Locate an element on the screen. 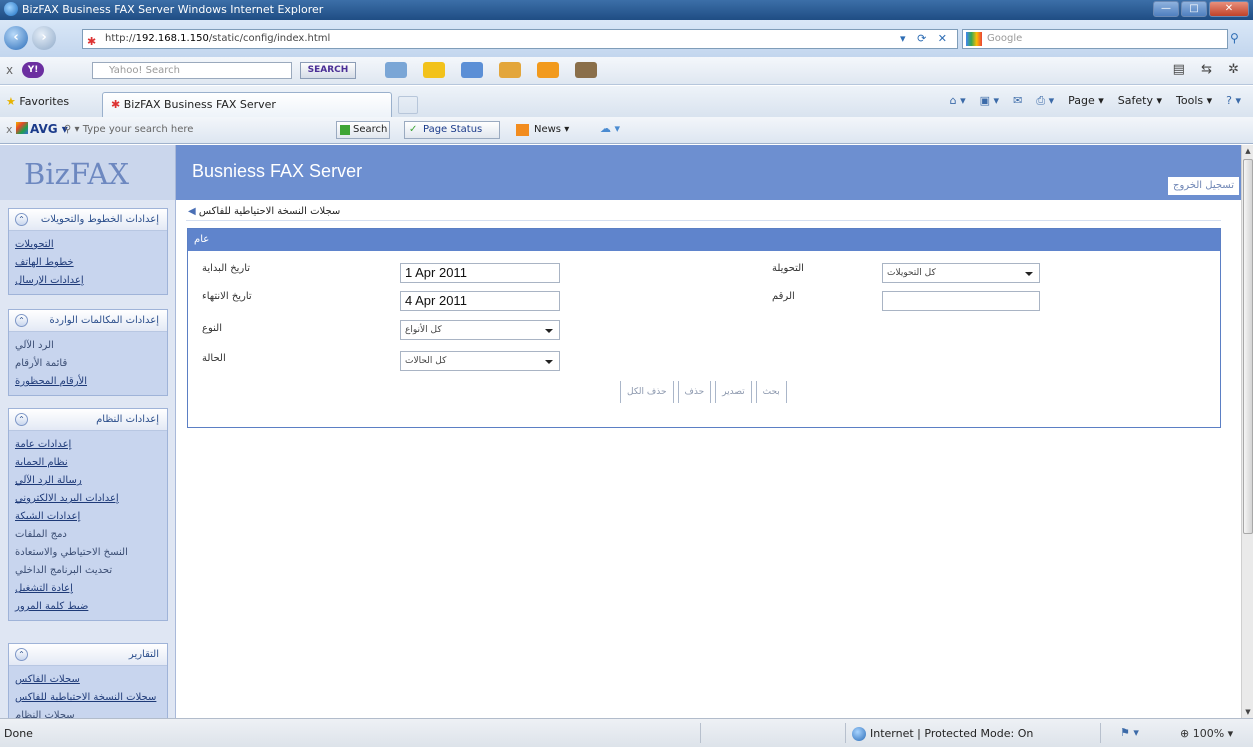  page-menu: Page ▾ is located at coordinates (1086, 101).